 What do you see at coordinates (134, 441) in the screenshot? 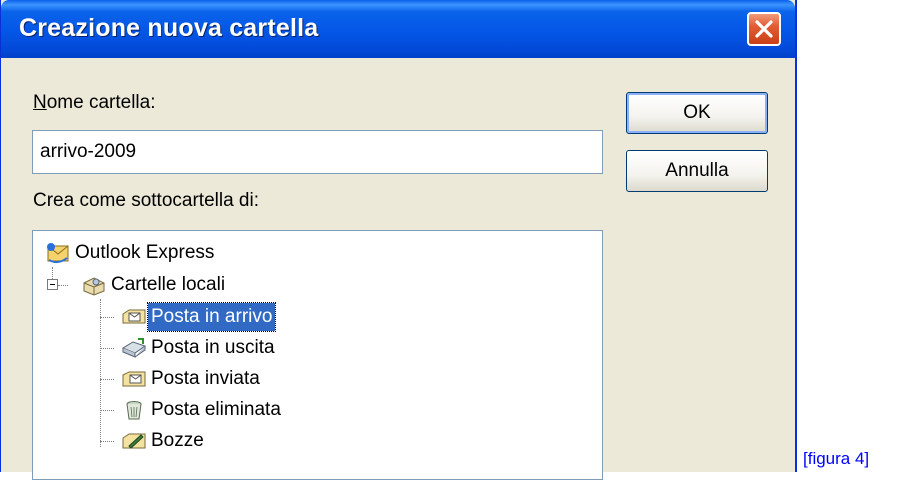
I see `drafts-icon` at bounding box center [134, 441].